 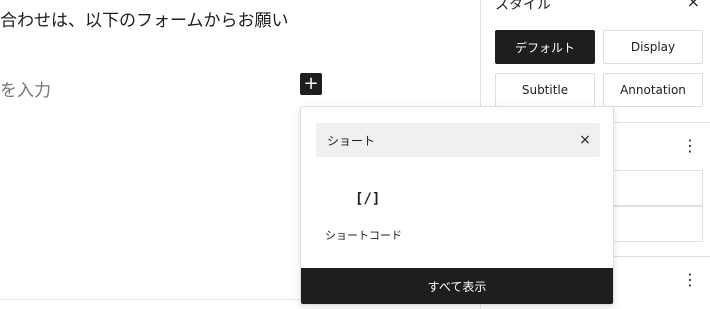 What do you see at coordinates (457, 286) in the screenshot?
I see `browse-all-button: すべて表示` at bounding box center [457, 286].